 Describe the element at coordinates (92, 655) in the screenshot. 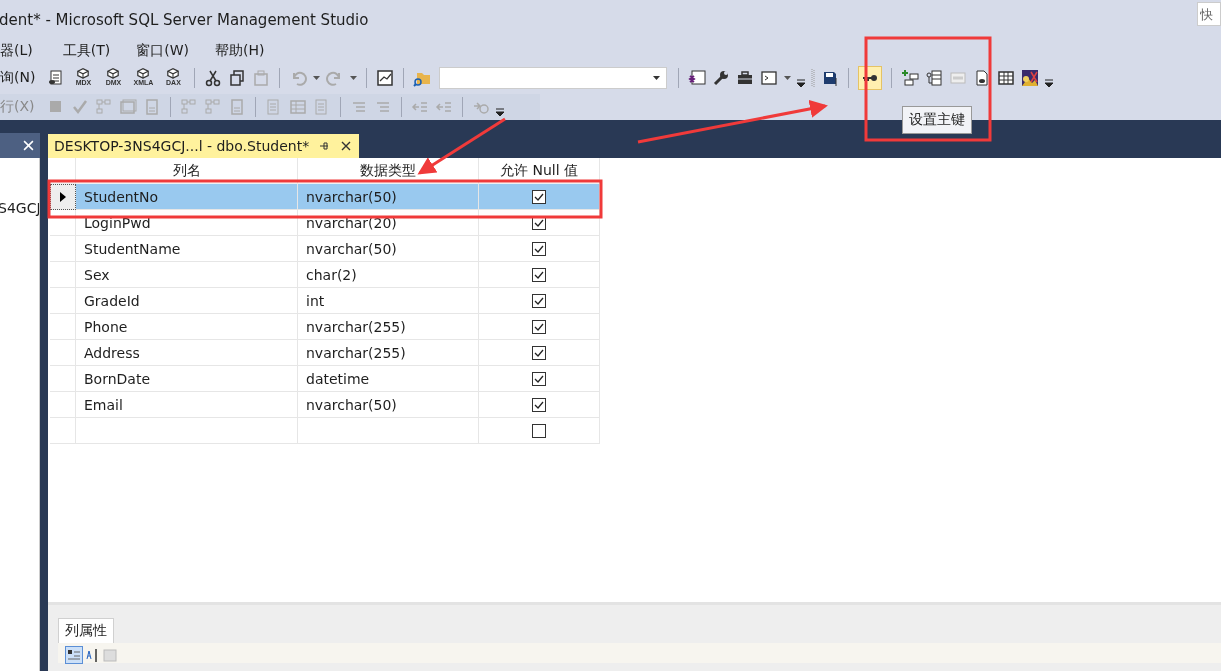

I see `sort-icon` at that location.